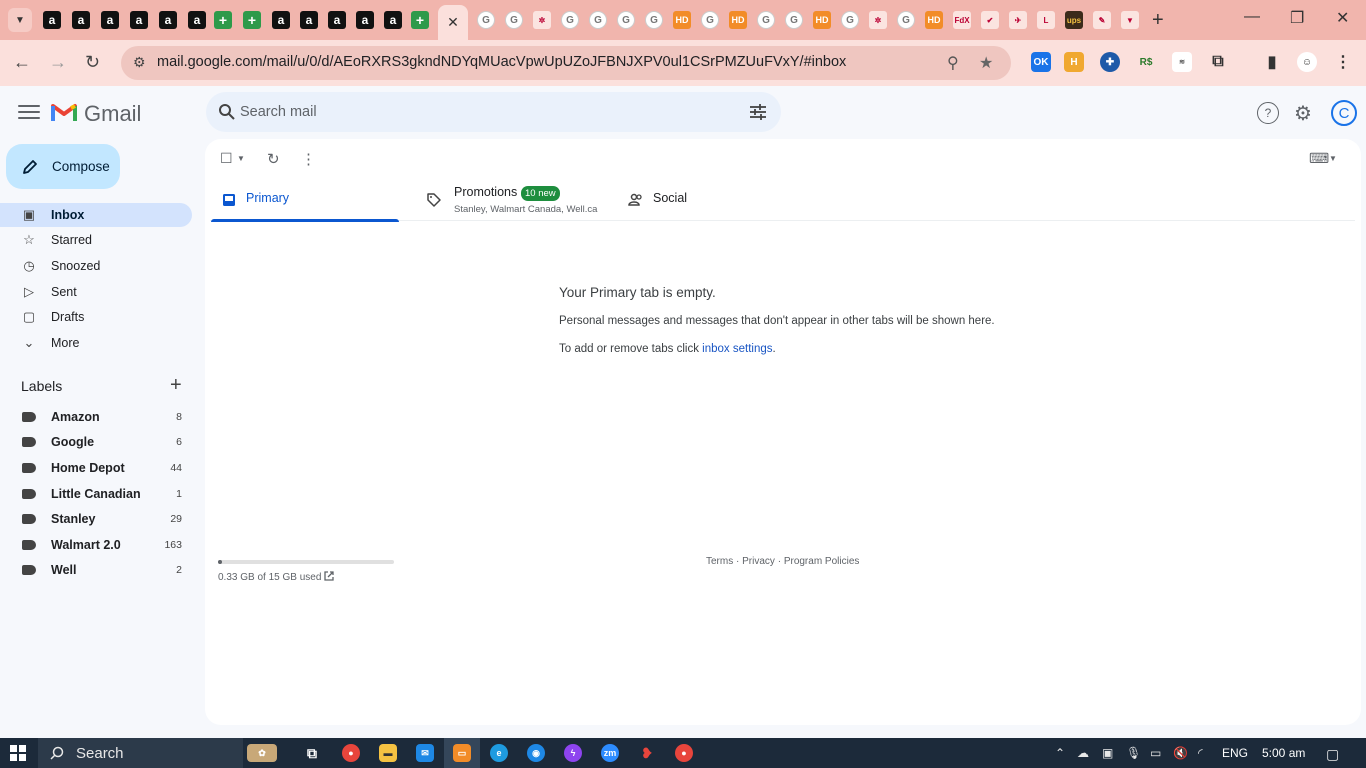 The width and height of the screenshot is (1366, 768). What do you see at coordinates (112, 114) in the screenshot?
I see `gmail-logo-text: Gmail` at bounding box center [112, 114].